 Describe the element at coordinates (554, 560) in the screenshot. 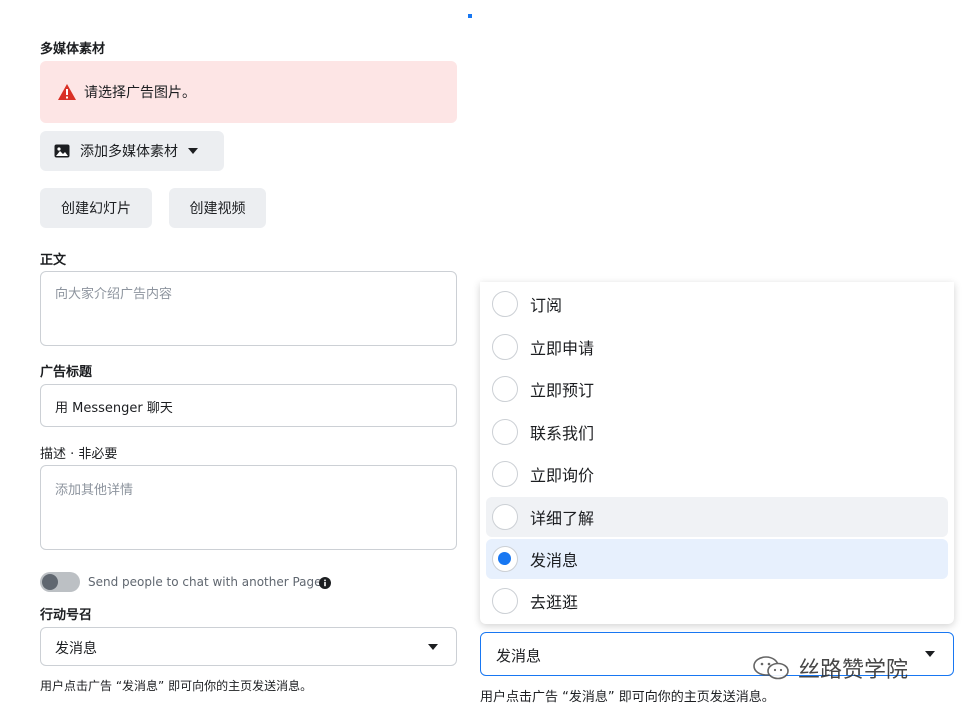

I see `cta-option-label: 发消息` at that location.